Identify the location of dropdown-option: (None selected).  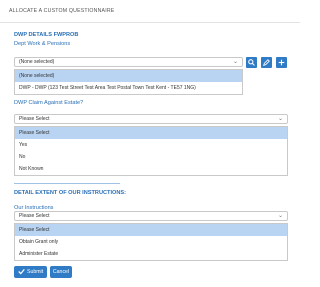
(128, 76).